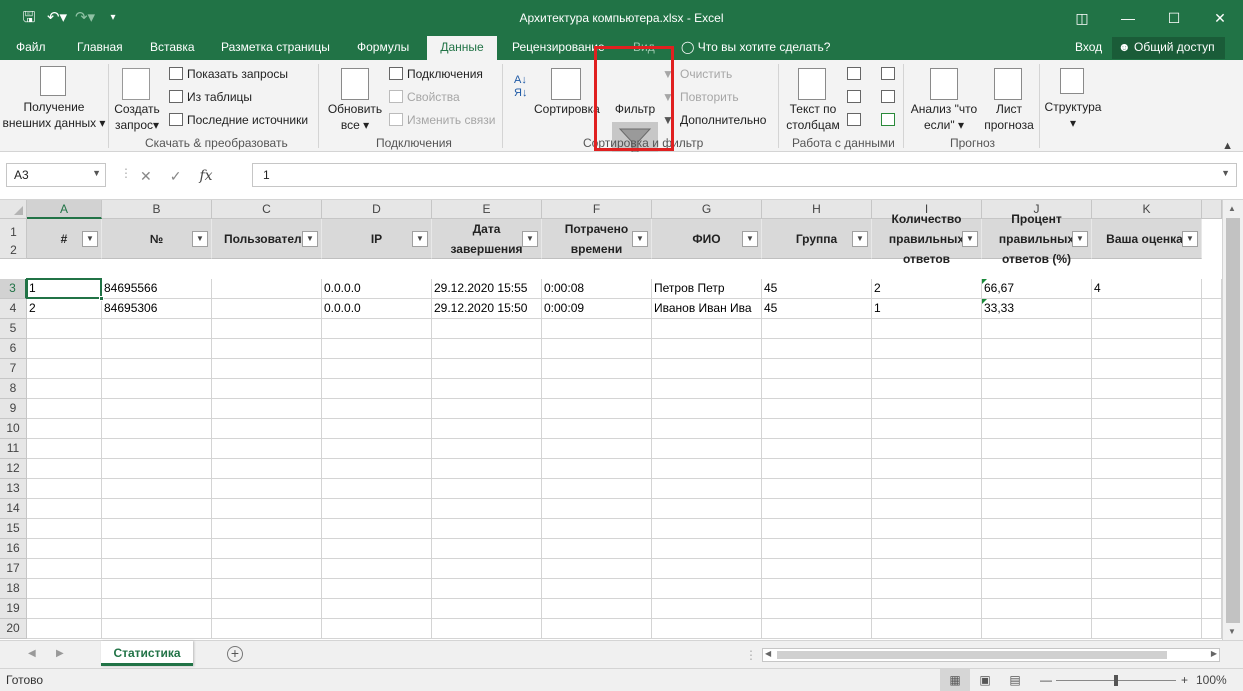  Describe the element at coordinates (813, 117) in the screenshot. I see `text-to-columns-button: Текст по столбцам` at that location.